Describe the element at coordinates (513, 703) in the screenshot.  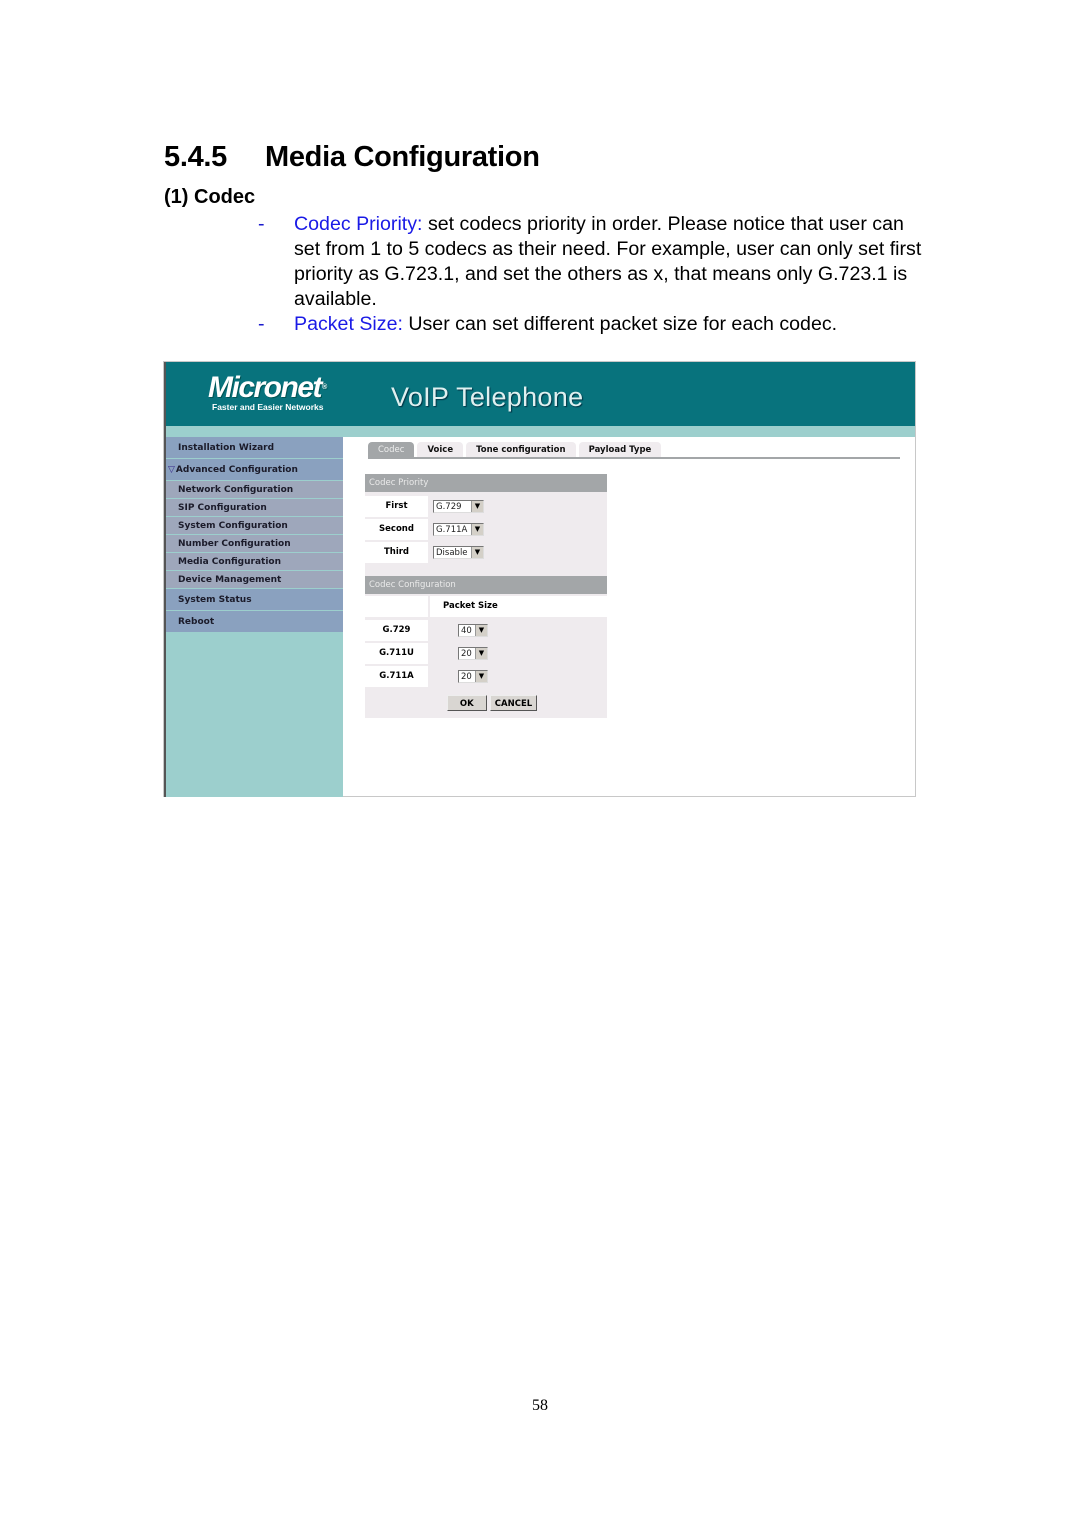
I see `cancel-button: CANCEL` at that location.